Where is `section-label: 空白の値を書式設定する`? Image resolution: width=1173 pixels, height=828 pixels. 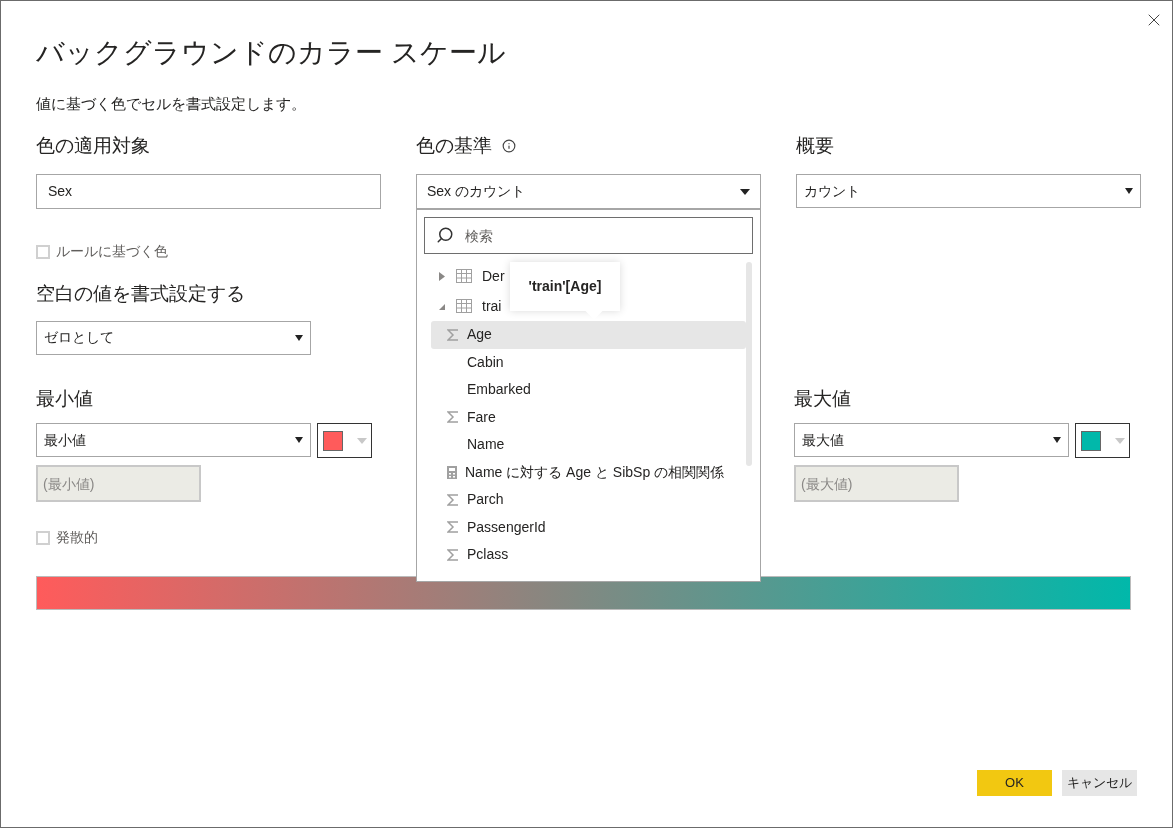
section-label: 空白の値を書式設定する is located at coordinates (140, 293).